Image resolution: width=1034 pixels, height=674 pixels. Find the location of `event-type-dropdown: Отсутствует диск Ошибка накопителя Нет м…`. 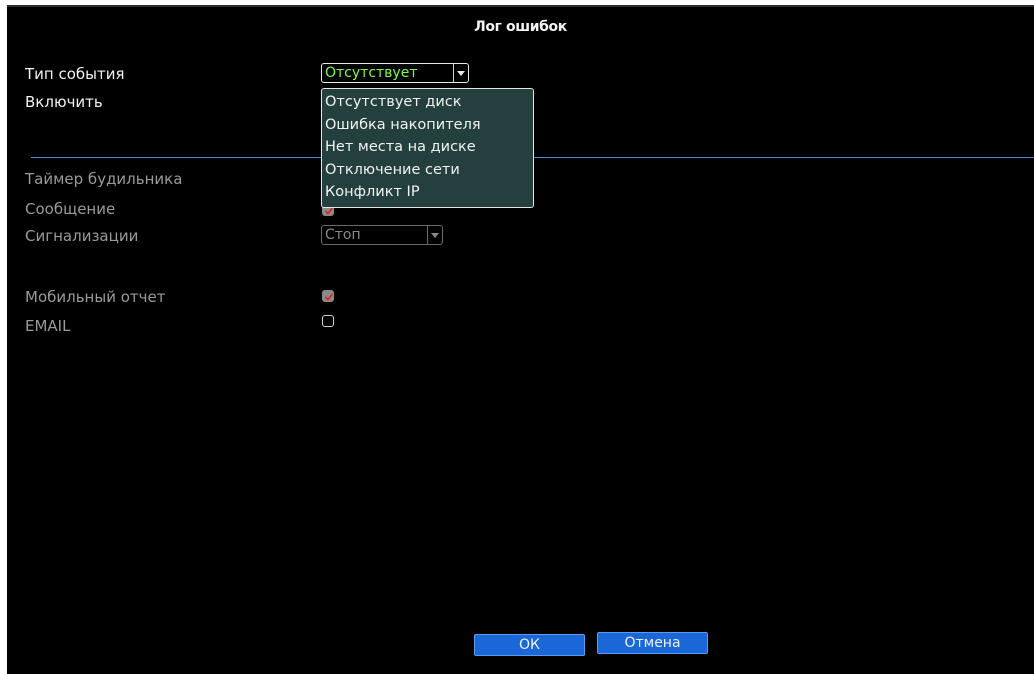

event-type-dropdown: Отсутствует диск Ошибка накопителя Нет м… is located at coordinates (427, 148).